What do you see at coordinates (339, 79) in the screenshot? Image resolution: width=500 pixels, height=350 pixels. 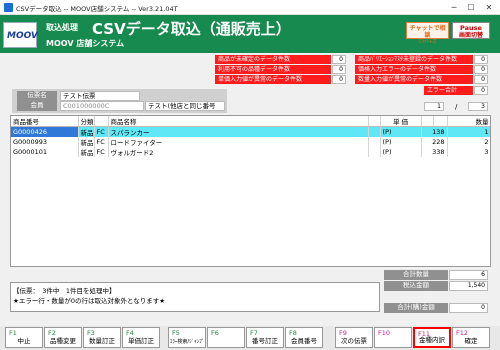 I see `error-unitprice-count: 0` at bounding box center [339, 79].